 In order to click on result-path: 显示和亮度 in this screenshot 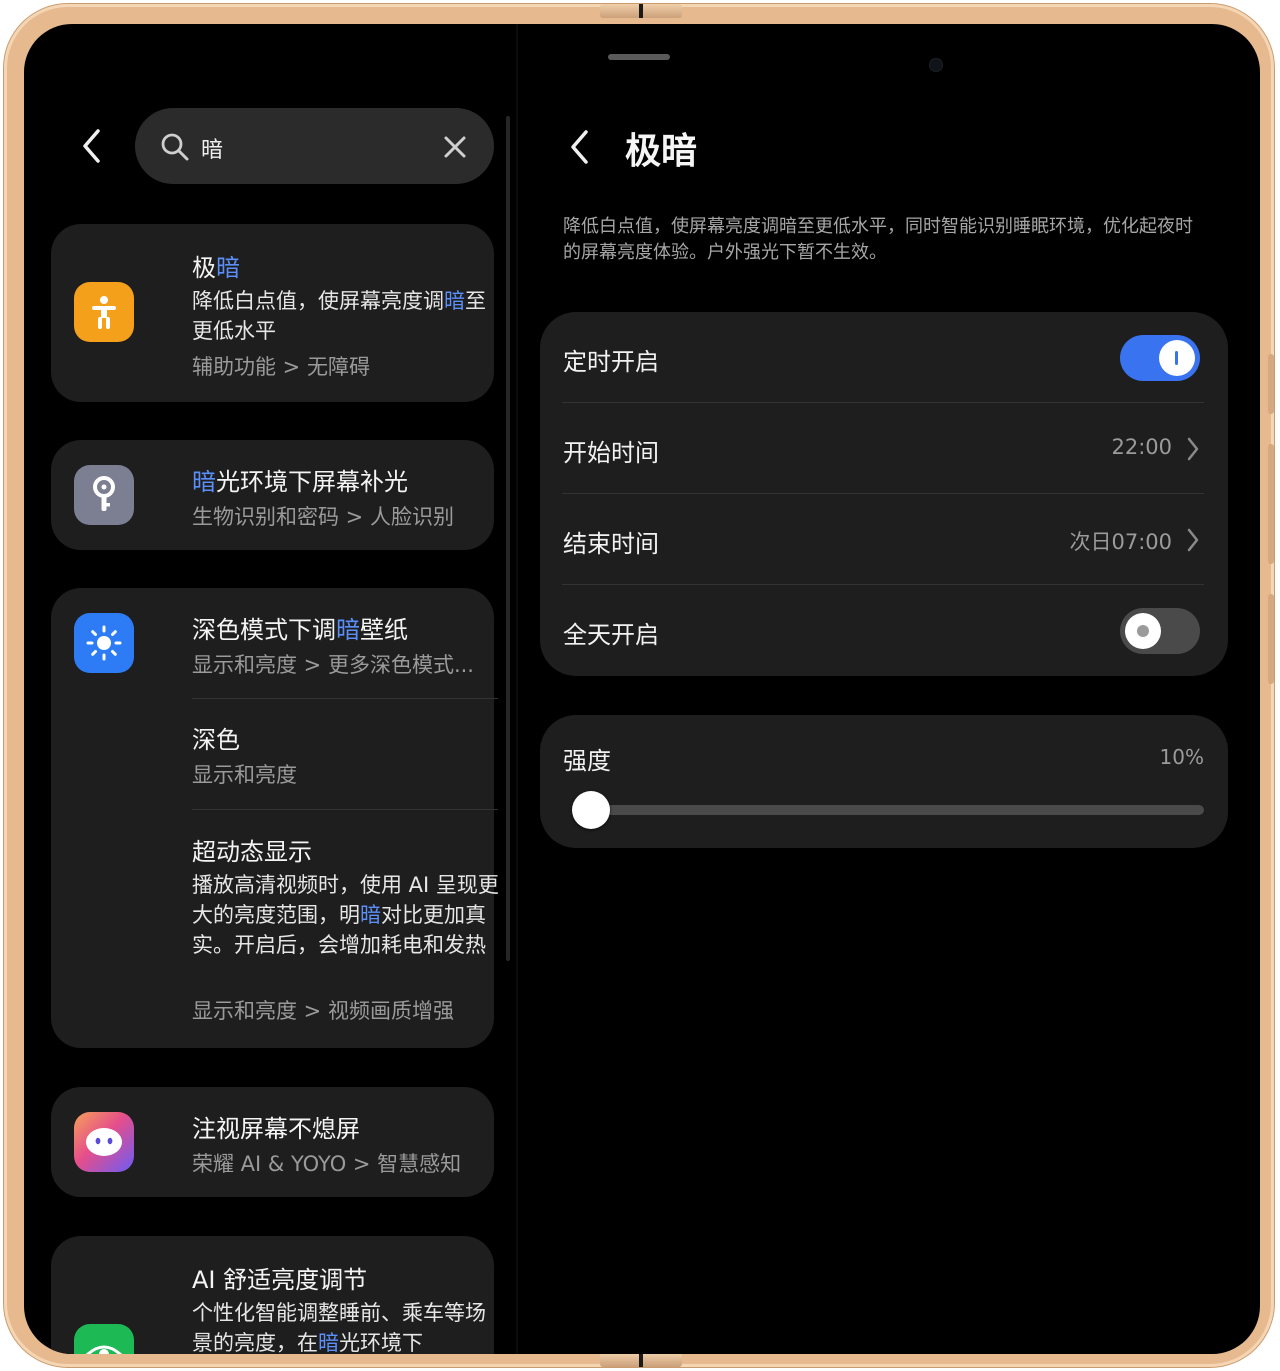, I will do `click(244, 775)`.